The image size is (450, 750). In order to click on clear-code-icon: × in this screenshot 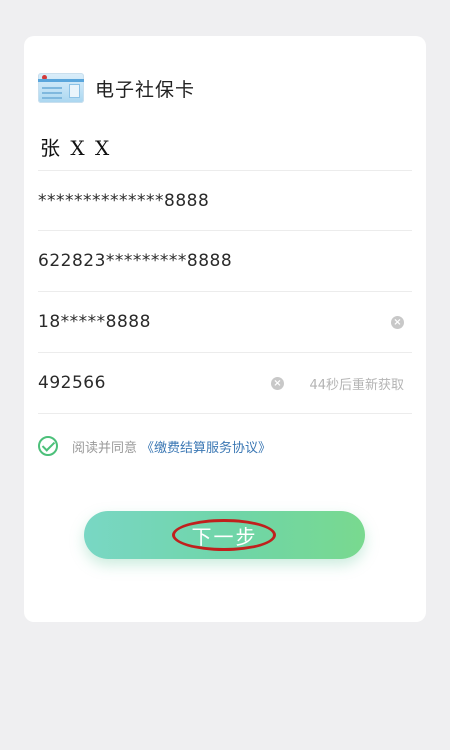, I will do `click(277, 383)`.